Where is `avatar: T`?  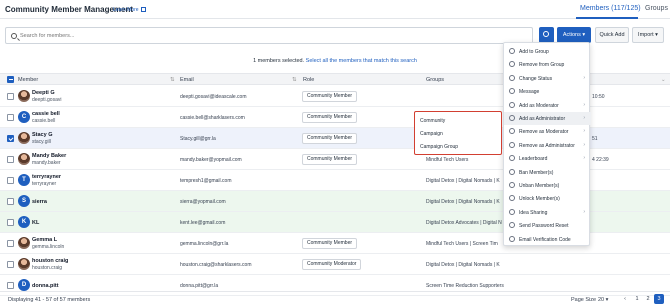
avatar: T is located at coordinates (24, 180).